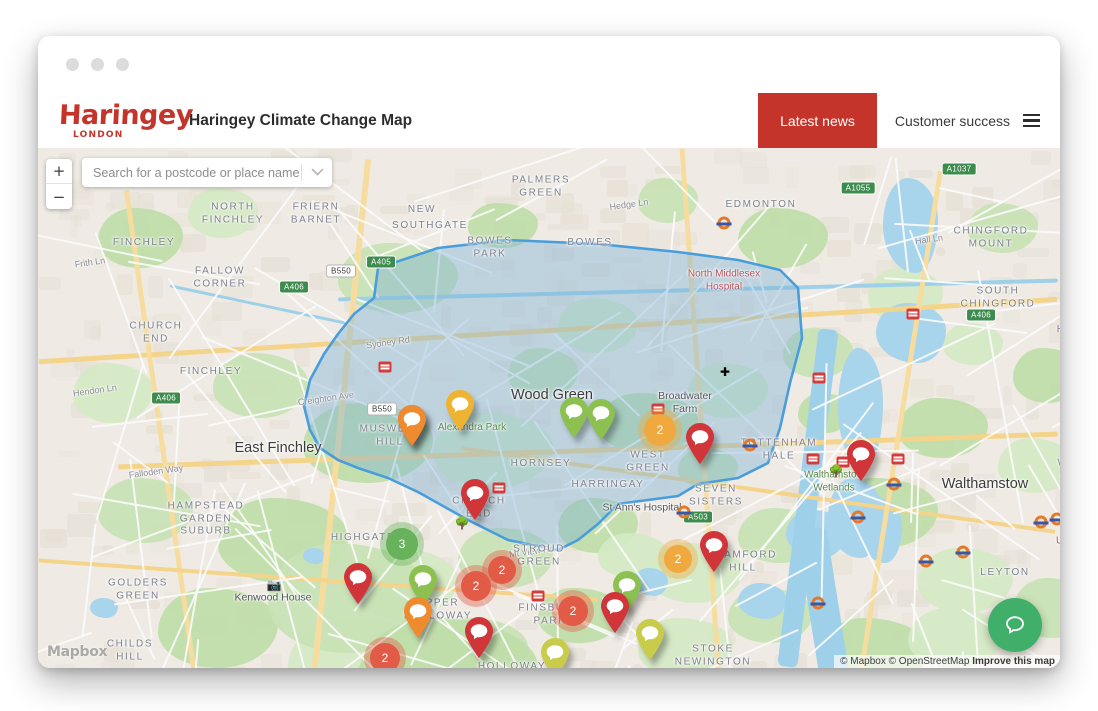  I want to click on search-box, so click(207, 172).